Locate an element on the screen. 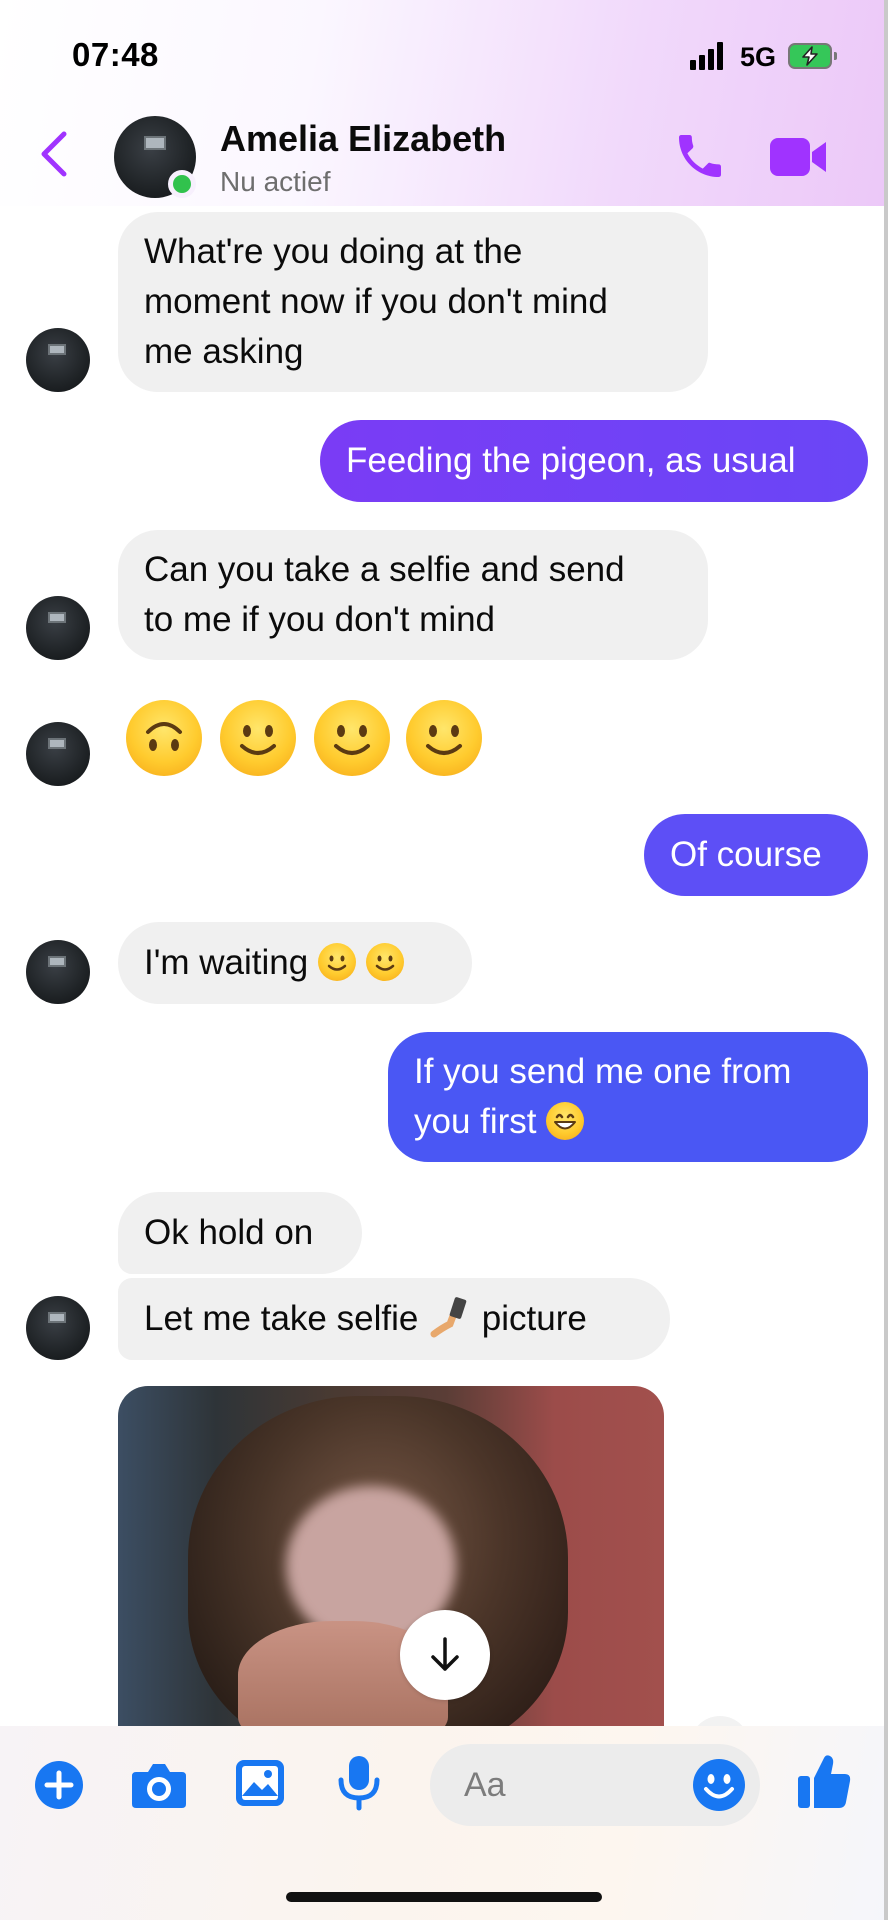 Image resolution: width=888 pixels, height=1920 pixels. battery-charging-icon is located at coordinates (812, 56).